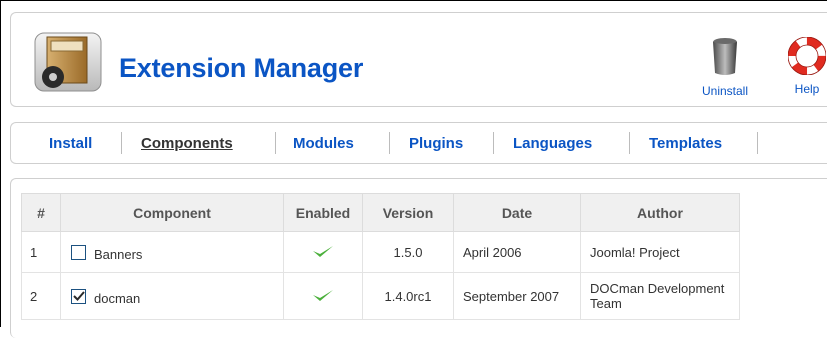 This screenshot has height=338, width=827. I want to click on lifebuoy-icon, so click(807, 58).